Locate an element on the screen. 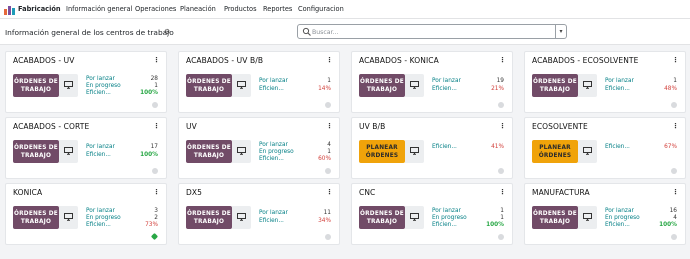  stat-value: 14% is located at coordinates (324, 89).